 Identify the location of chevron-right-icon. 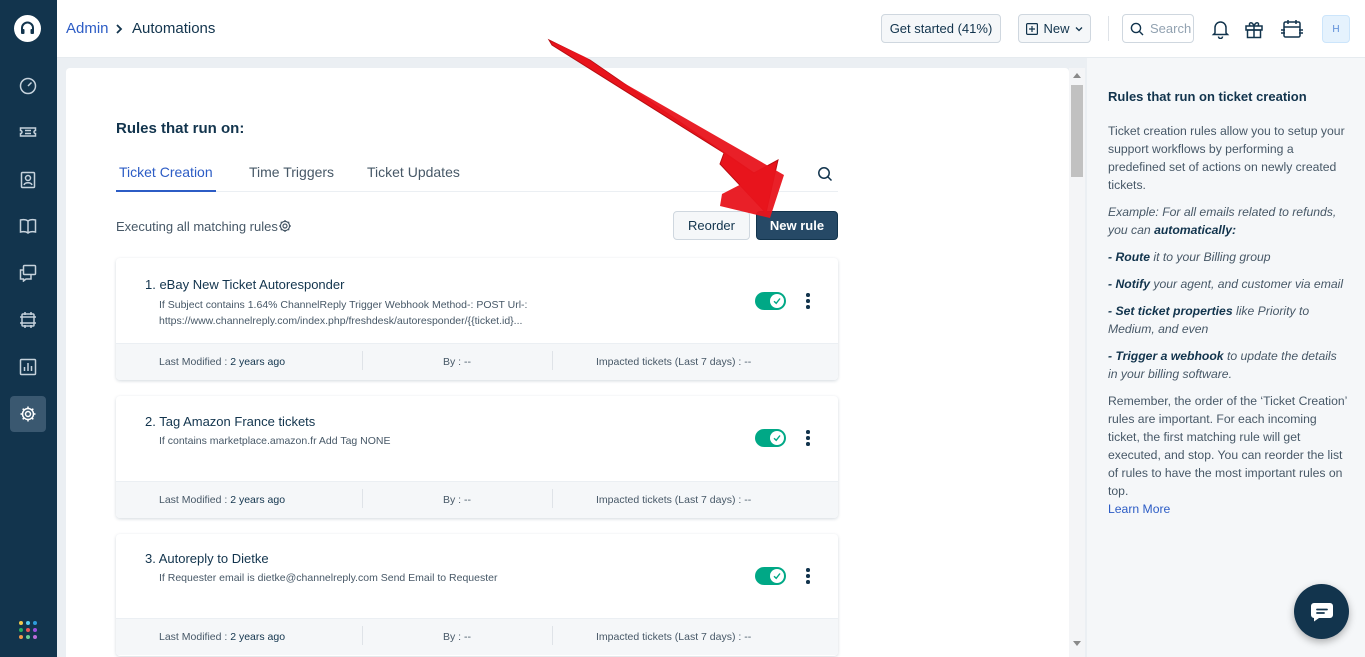
(119, 31).